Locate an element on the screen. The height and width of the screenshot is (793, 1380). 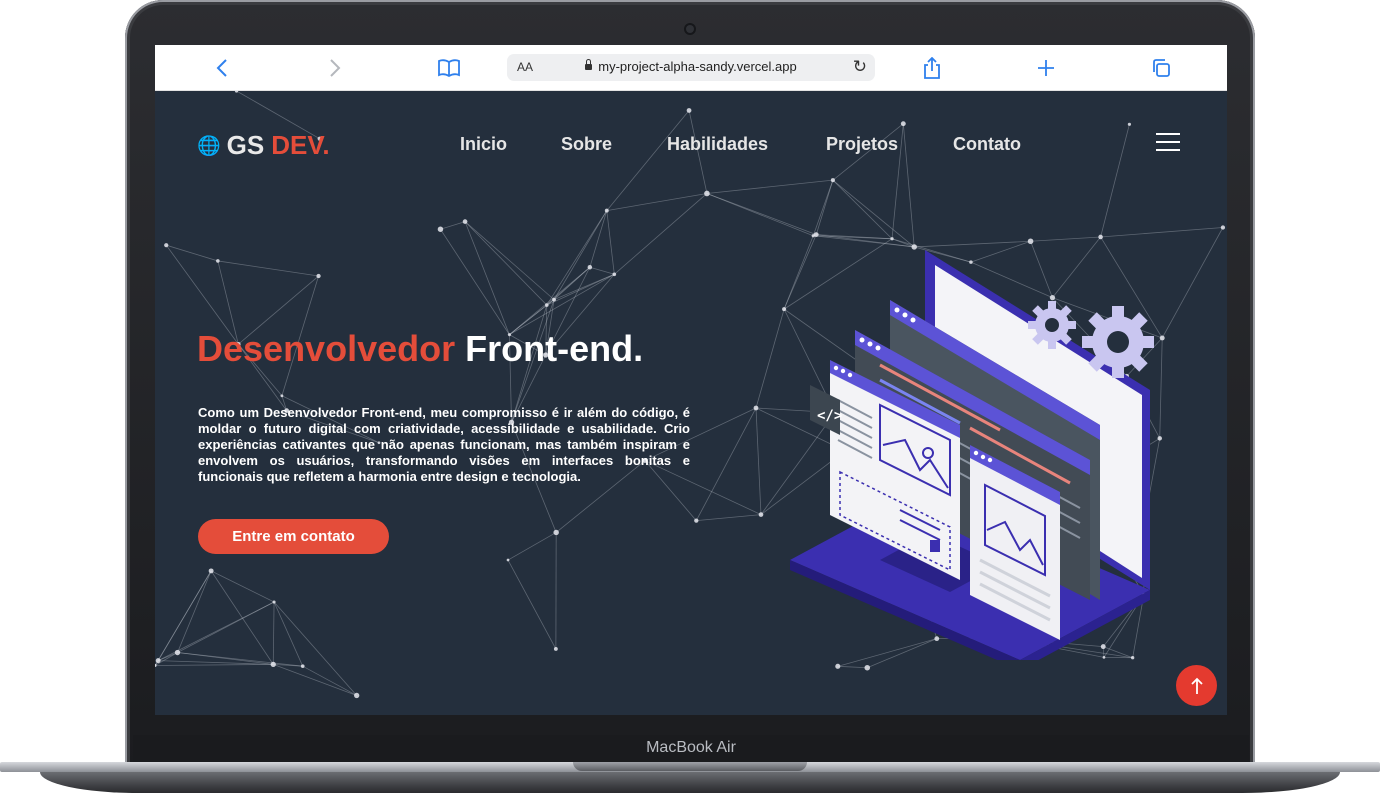
device-label: MacBook Air is located at coordinates (691, 747).